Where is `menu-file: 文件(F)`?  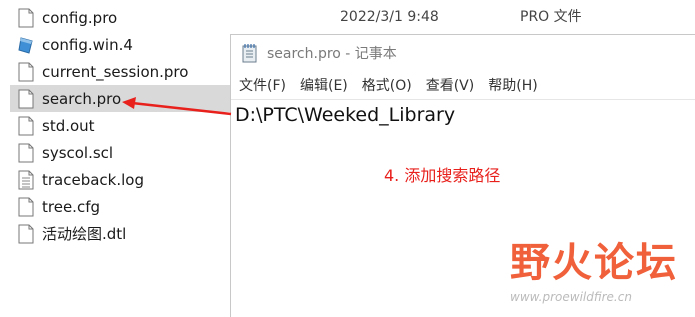
menu-file: 文件(F) is located at coordinates (262, 85).